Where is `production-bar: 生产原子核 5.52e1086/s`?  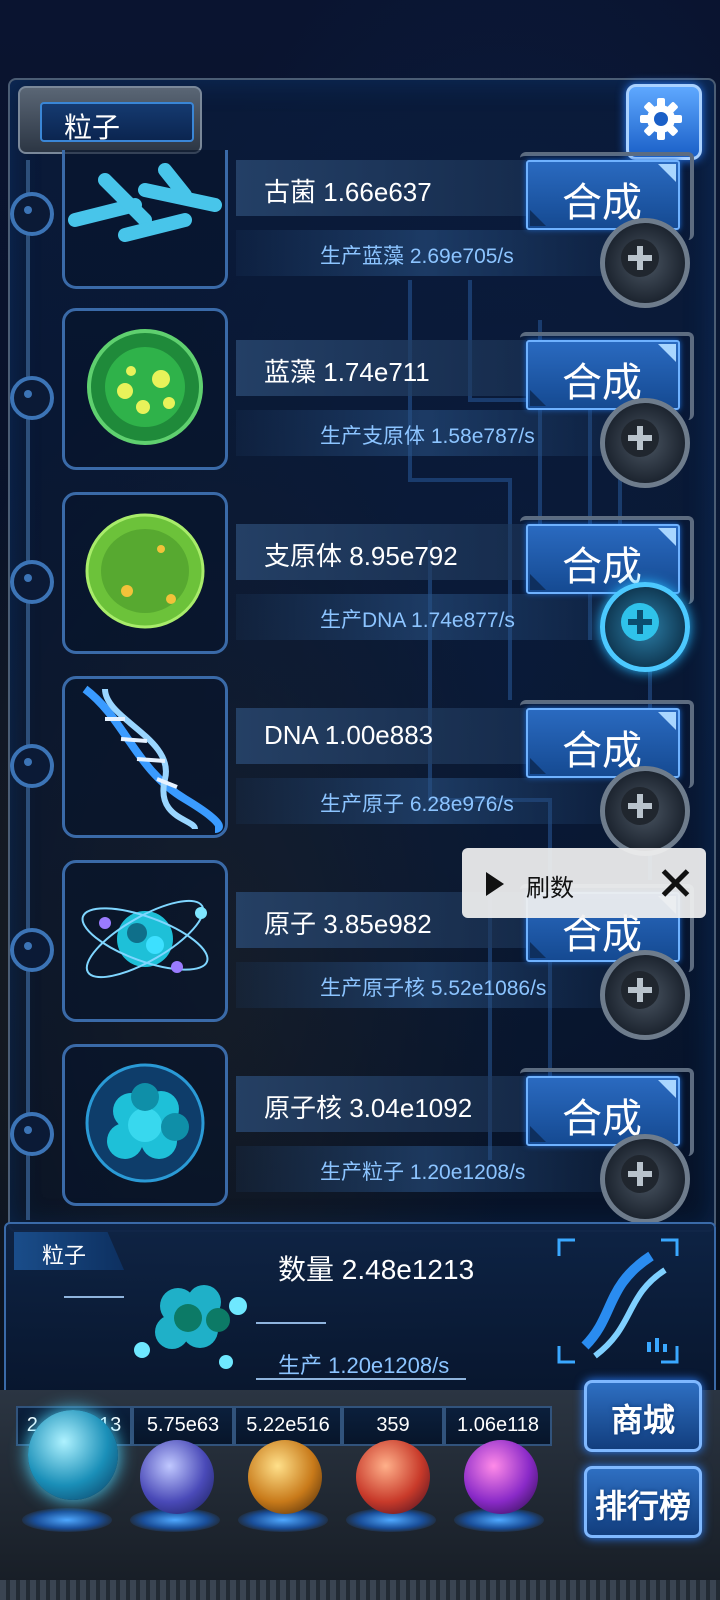
production-bar: 生产原子核 5.52e1086/s is located at coordinates (426, 985).